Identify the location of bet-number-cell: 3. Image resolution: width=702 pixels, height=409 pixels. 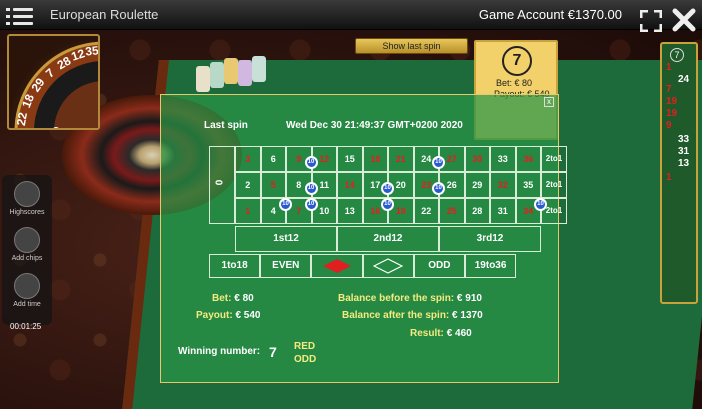
(248, 159).